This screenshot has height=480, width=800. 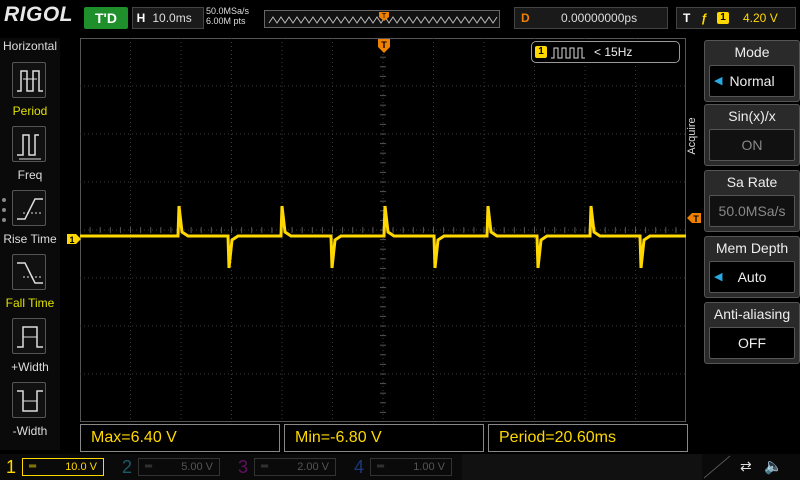 What do you see at coordinates (752, 116) in the screenshot?
I see `sinx-title: Sin(x)/x` at bounding box center [752, 116].